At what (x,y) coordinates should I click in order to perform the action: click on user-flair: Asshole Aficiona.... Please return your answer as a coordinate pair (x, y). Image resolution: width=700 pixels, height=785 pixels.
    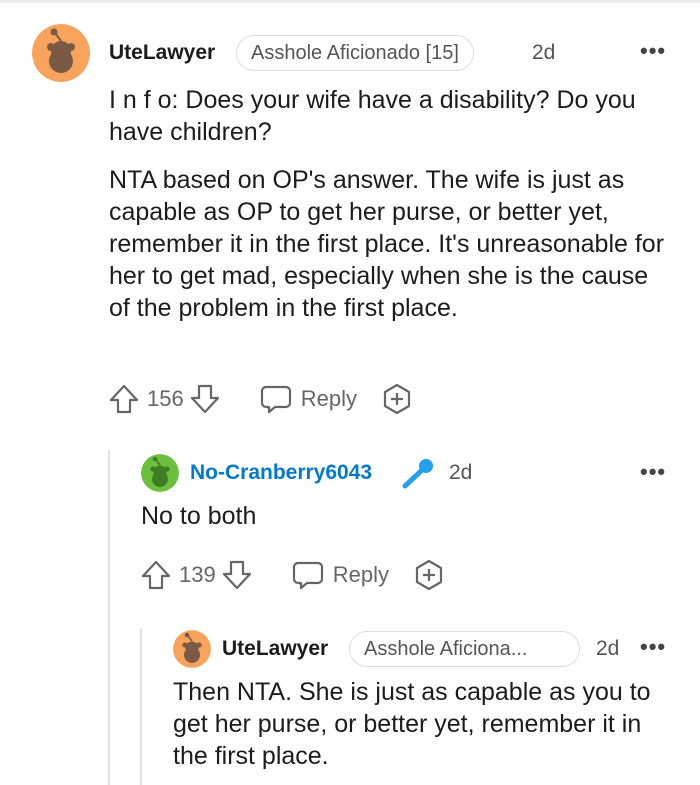
    Looking at the image, I should click on (464, 649).